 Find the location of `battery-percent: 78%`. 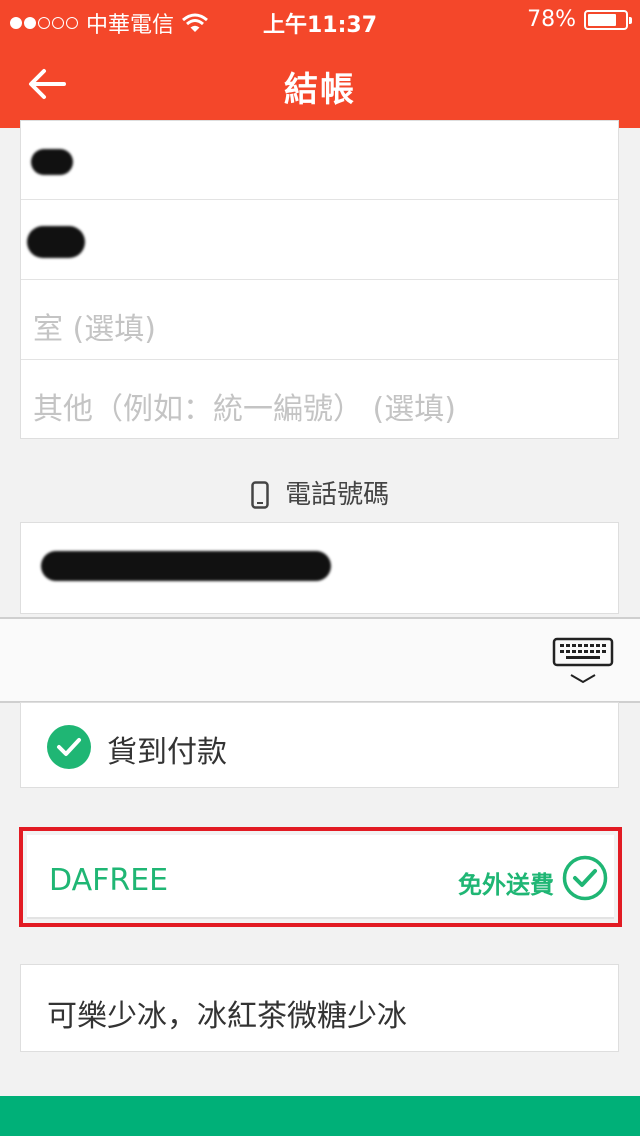

battery-percent: 78% is located at coordinates (551, 19).